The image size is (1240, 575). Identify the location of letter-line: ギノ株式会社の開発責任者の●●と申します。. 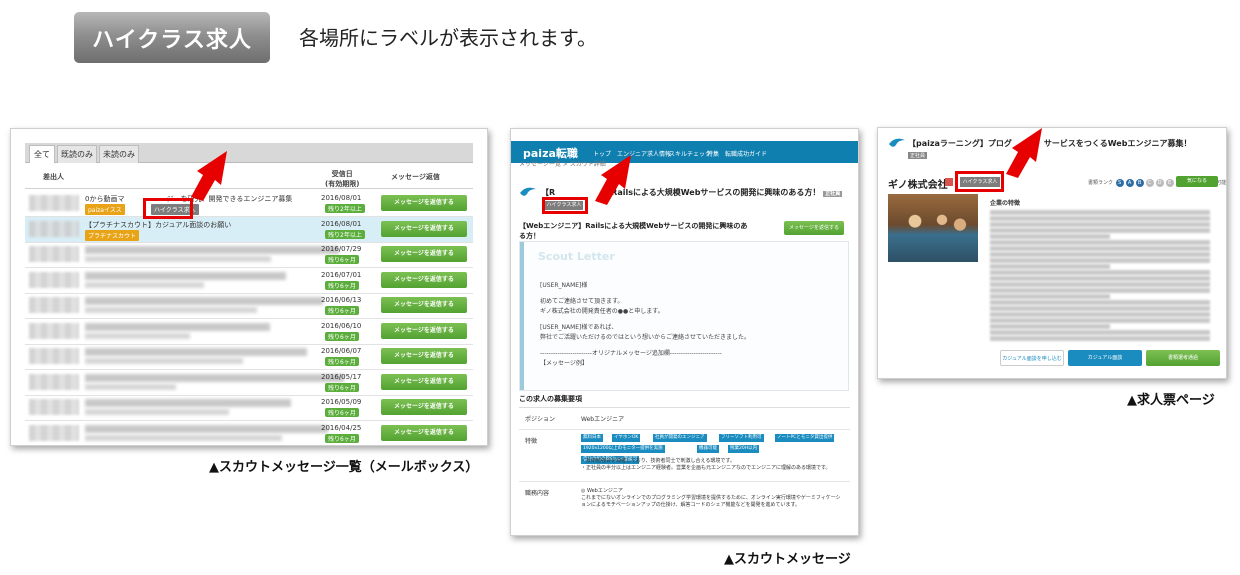
(602, 311).